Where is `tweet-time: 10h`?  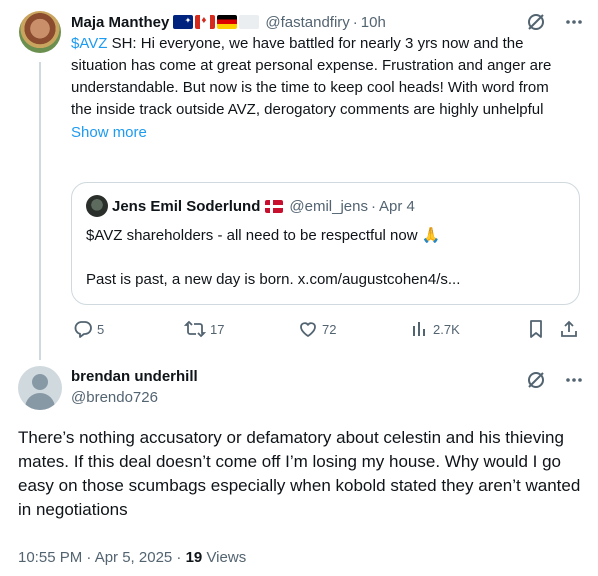 tweet-time: 10h is located at coordinates (373, 22).